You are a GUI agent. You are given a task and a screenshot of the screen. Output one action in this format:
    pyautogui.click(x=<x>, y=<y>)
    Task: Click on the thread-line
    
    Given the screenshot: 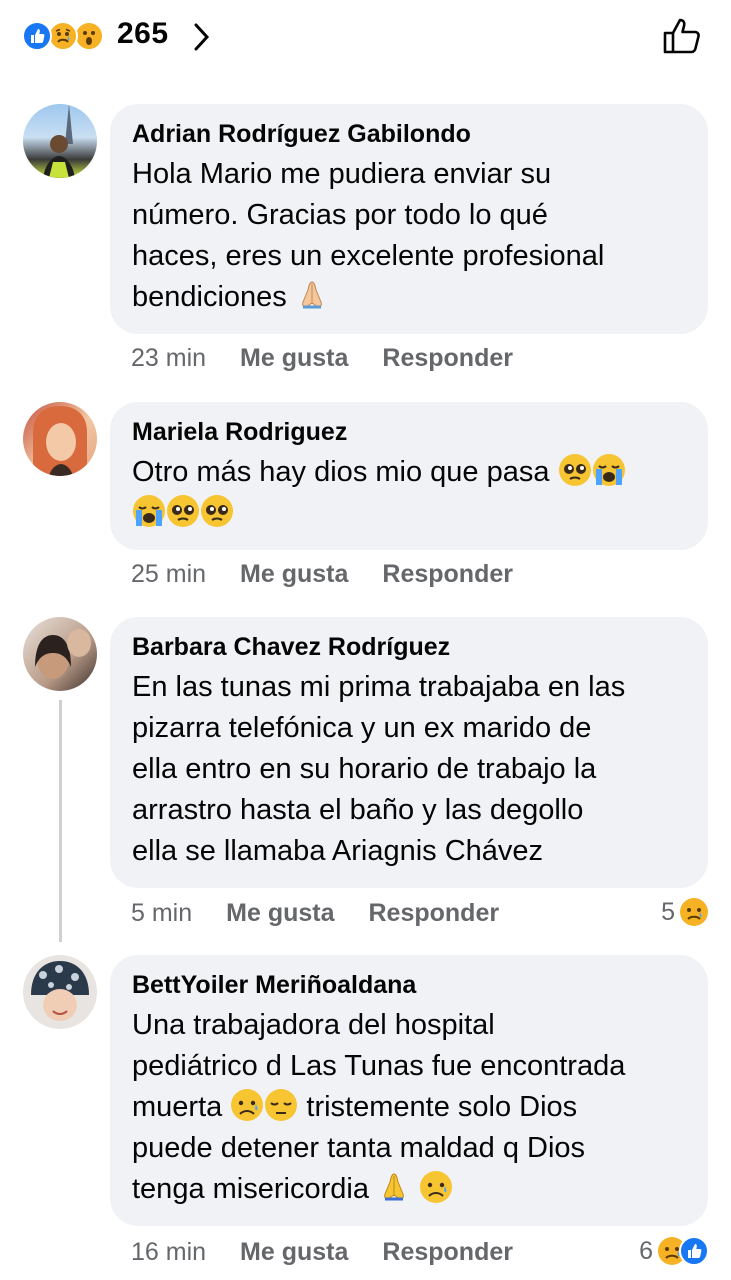 What is the action you would take?
    pyautogui.click(x=60, y=821)
    